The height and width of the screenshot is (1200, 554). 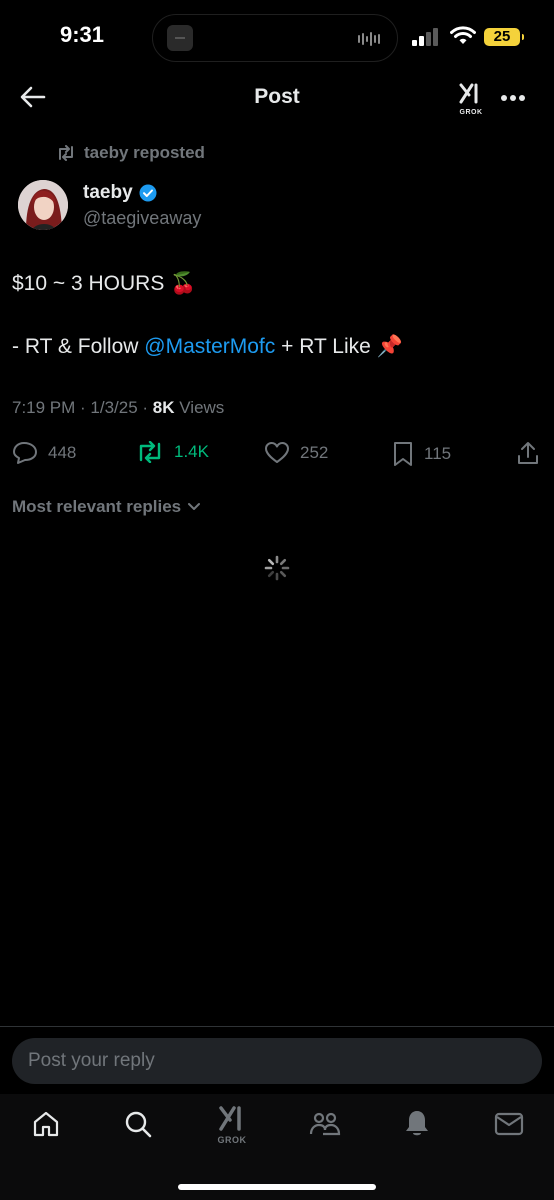 I want to click on heart-icon, so click(x=277, y=452).